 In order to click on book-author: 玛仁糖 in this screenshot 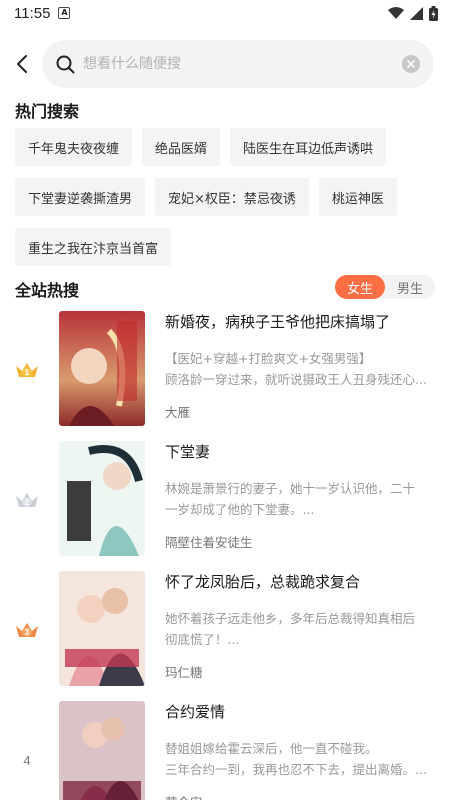, I will do `click(184, 672)`.